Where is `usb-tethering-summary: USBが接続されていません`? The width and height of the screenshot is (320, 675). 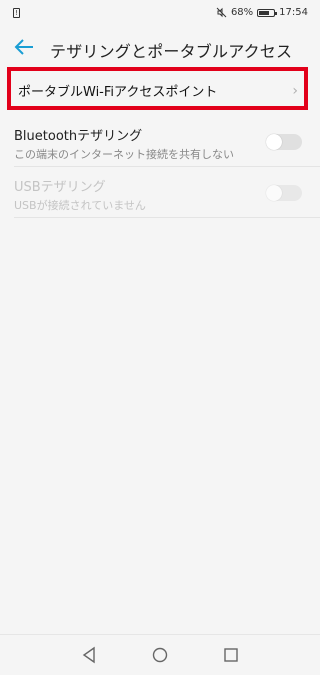
usb-tethering-summary: USBが接続されていません is located at coordinates (80, 205).